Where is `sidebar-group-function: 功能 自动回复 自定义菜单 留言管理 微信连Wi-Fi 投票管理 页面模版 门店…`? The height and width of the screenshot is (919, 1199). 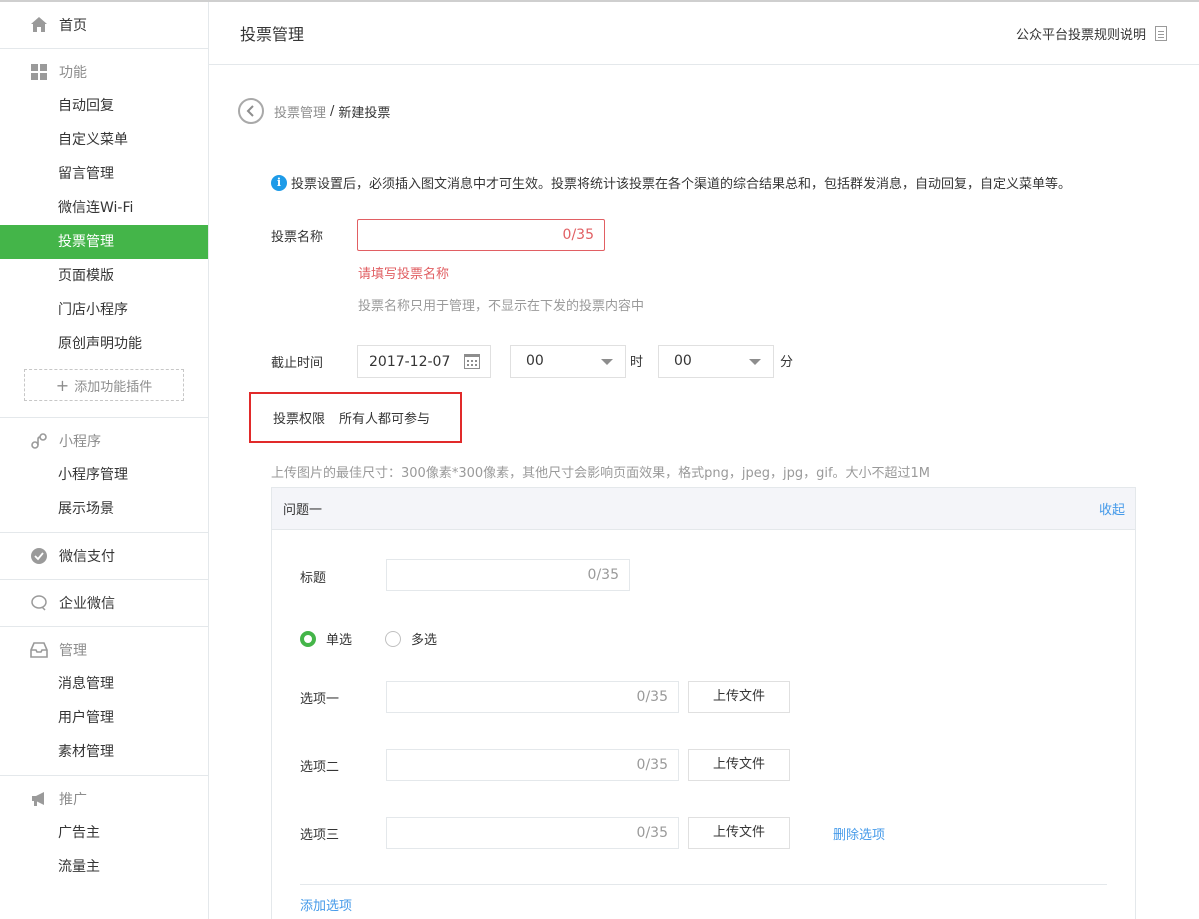 sidebar-group-function: 功能 自动回复 自定义菜单 留言管理 微信连Wi-Fi 投票管理 页面模版 门店… is located at coordinates (104, 233).